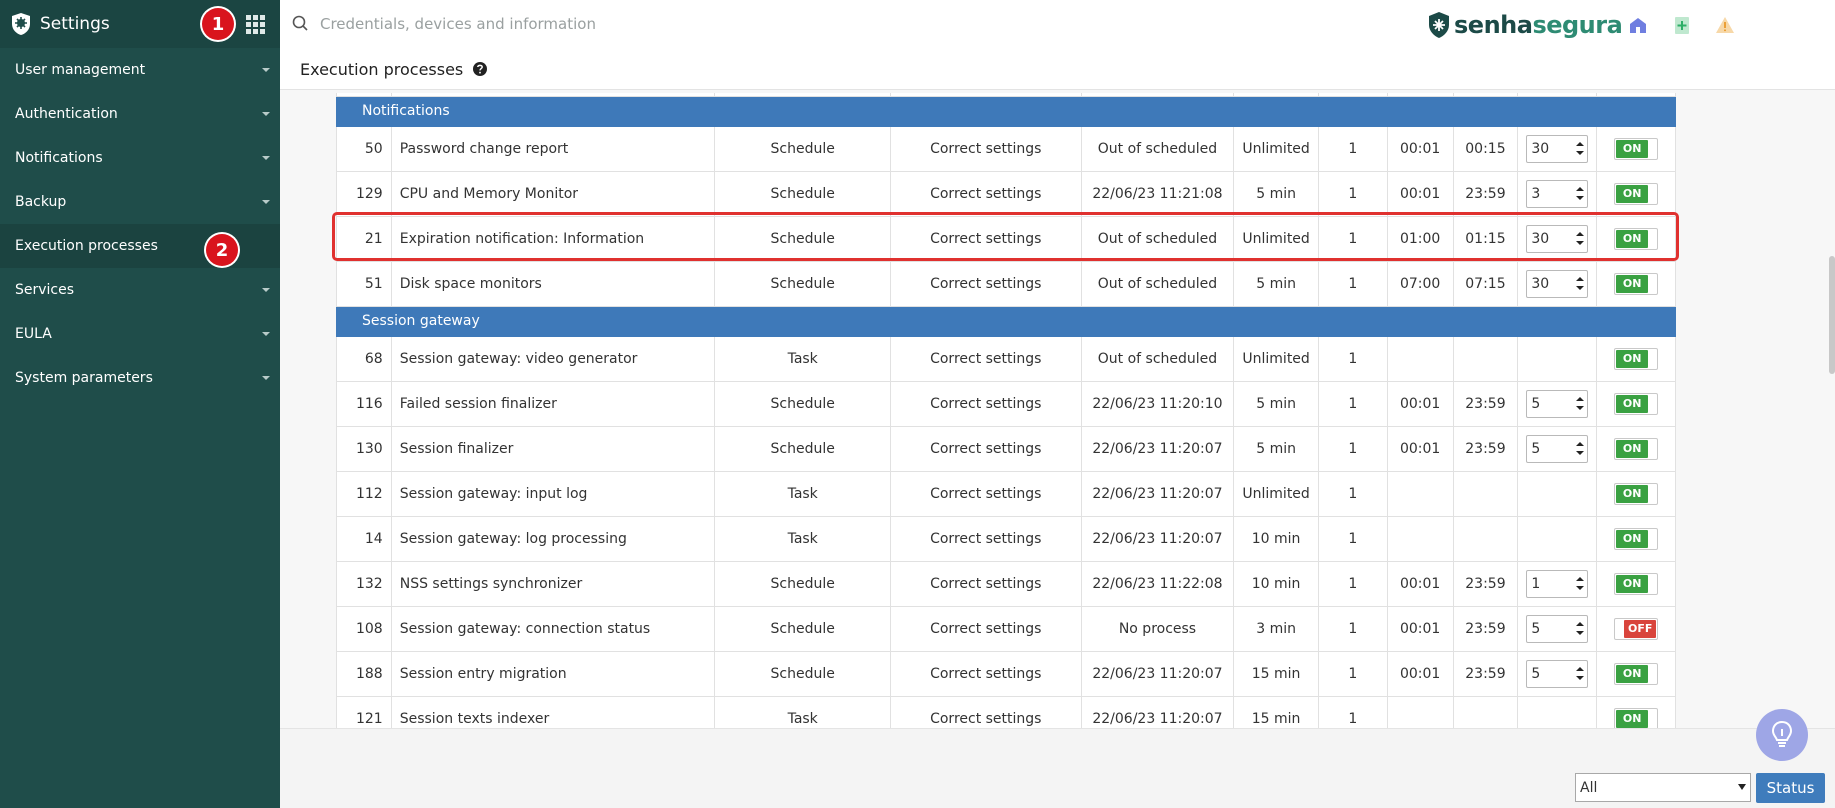 This screenshot has height=808, width=1835. What do you see at coordinates (140, 378) in the screenshot?
I see `sidebar-item-system-parameters: System parameters` at bounding box center [140, 378].